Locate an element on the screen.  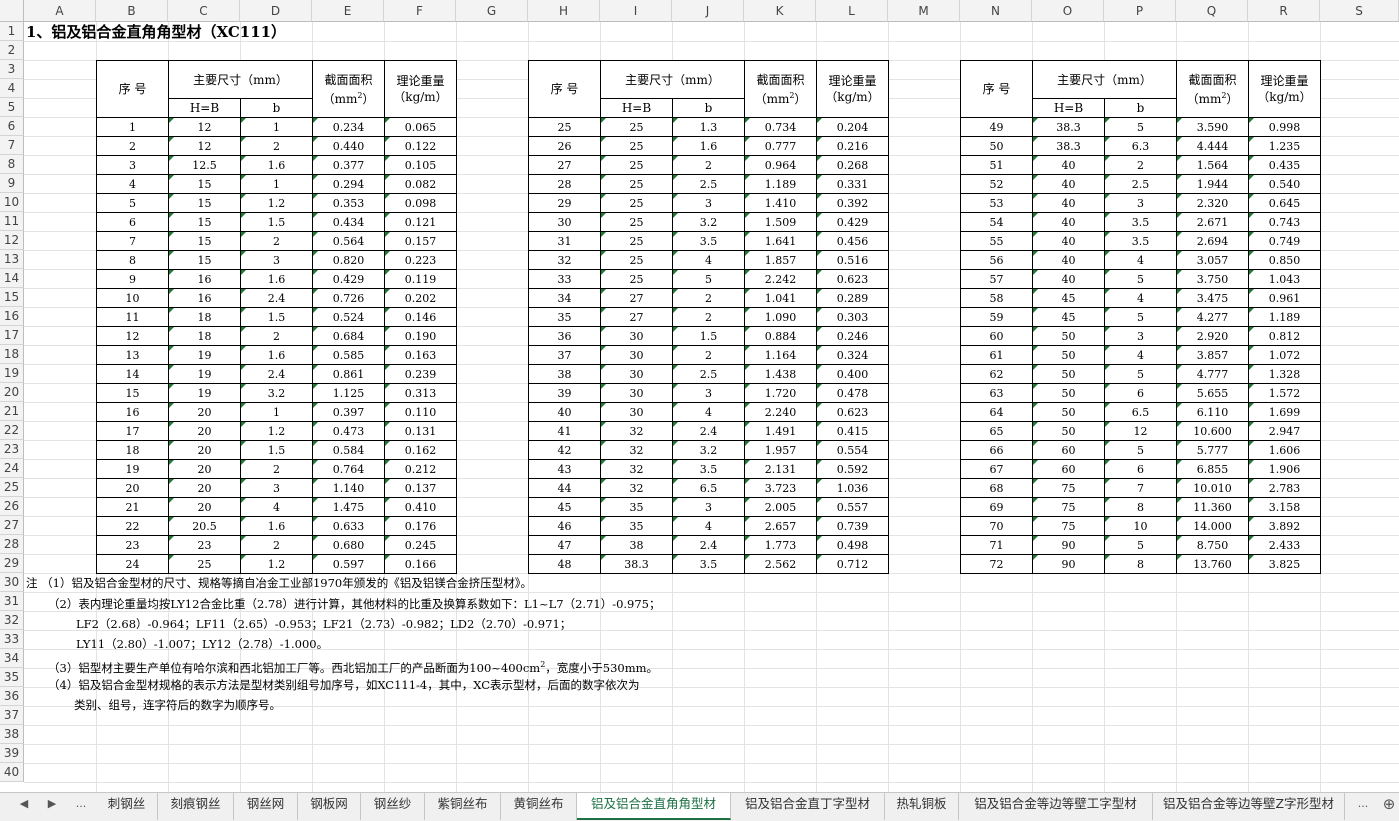
table-cell: 18 is located at coordinates (204, 317).